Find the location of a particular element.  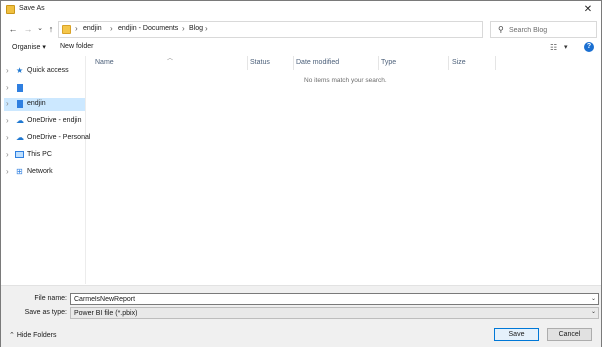

breadcrumb-endjin-documents: endjin - Documents is located at coordinates (148, 28).